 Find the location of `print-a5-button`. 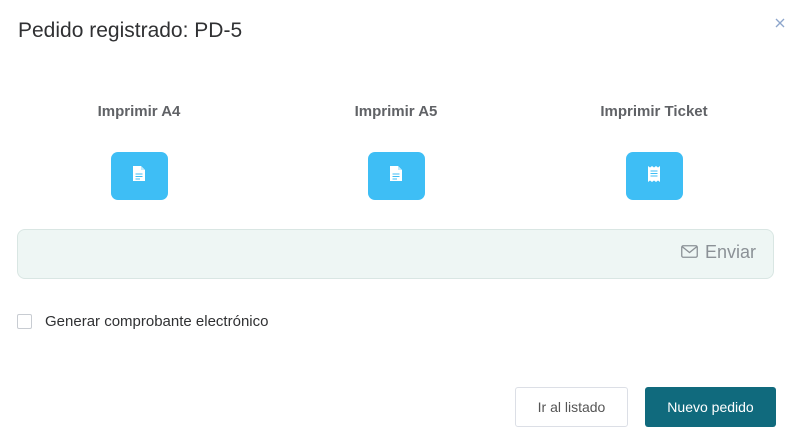

print-a5-button is located at coordinates (396, 176).